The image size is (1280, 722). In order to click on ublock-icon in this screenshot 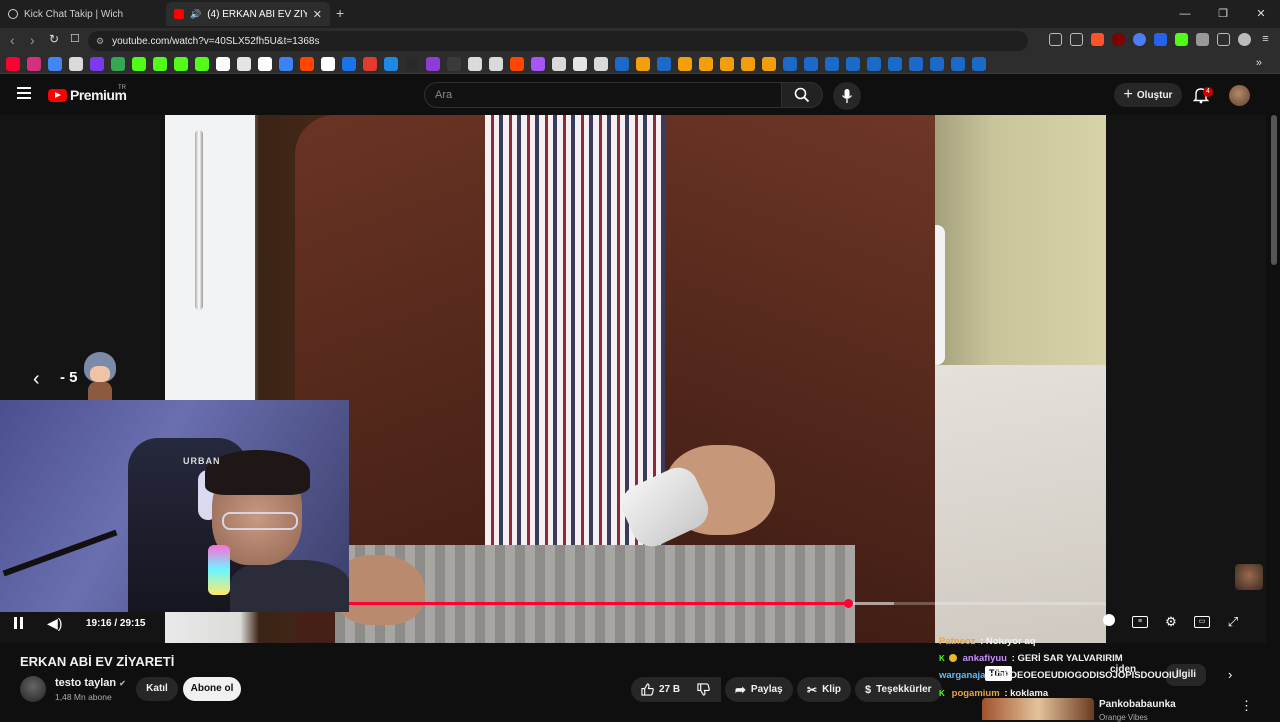, I will do `click(1118, 39)`.